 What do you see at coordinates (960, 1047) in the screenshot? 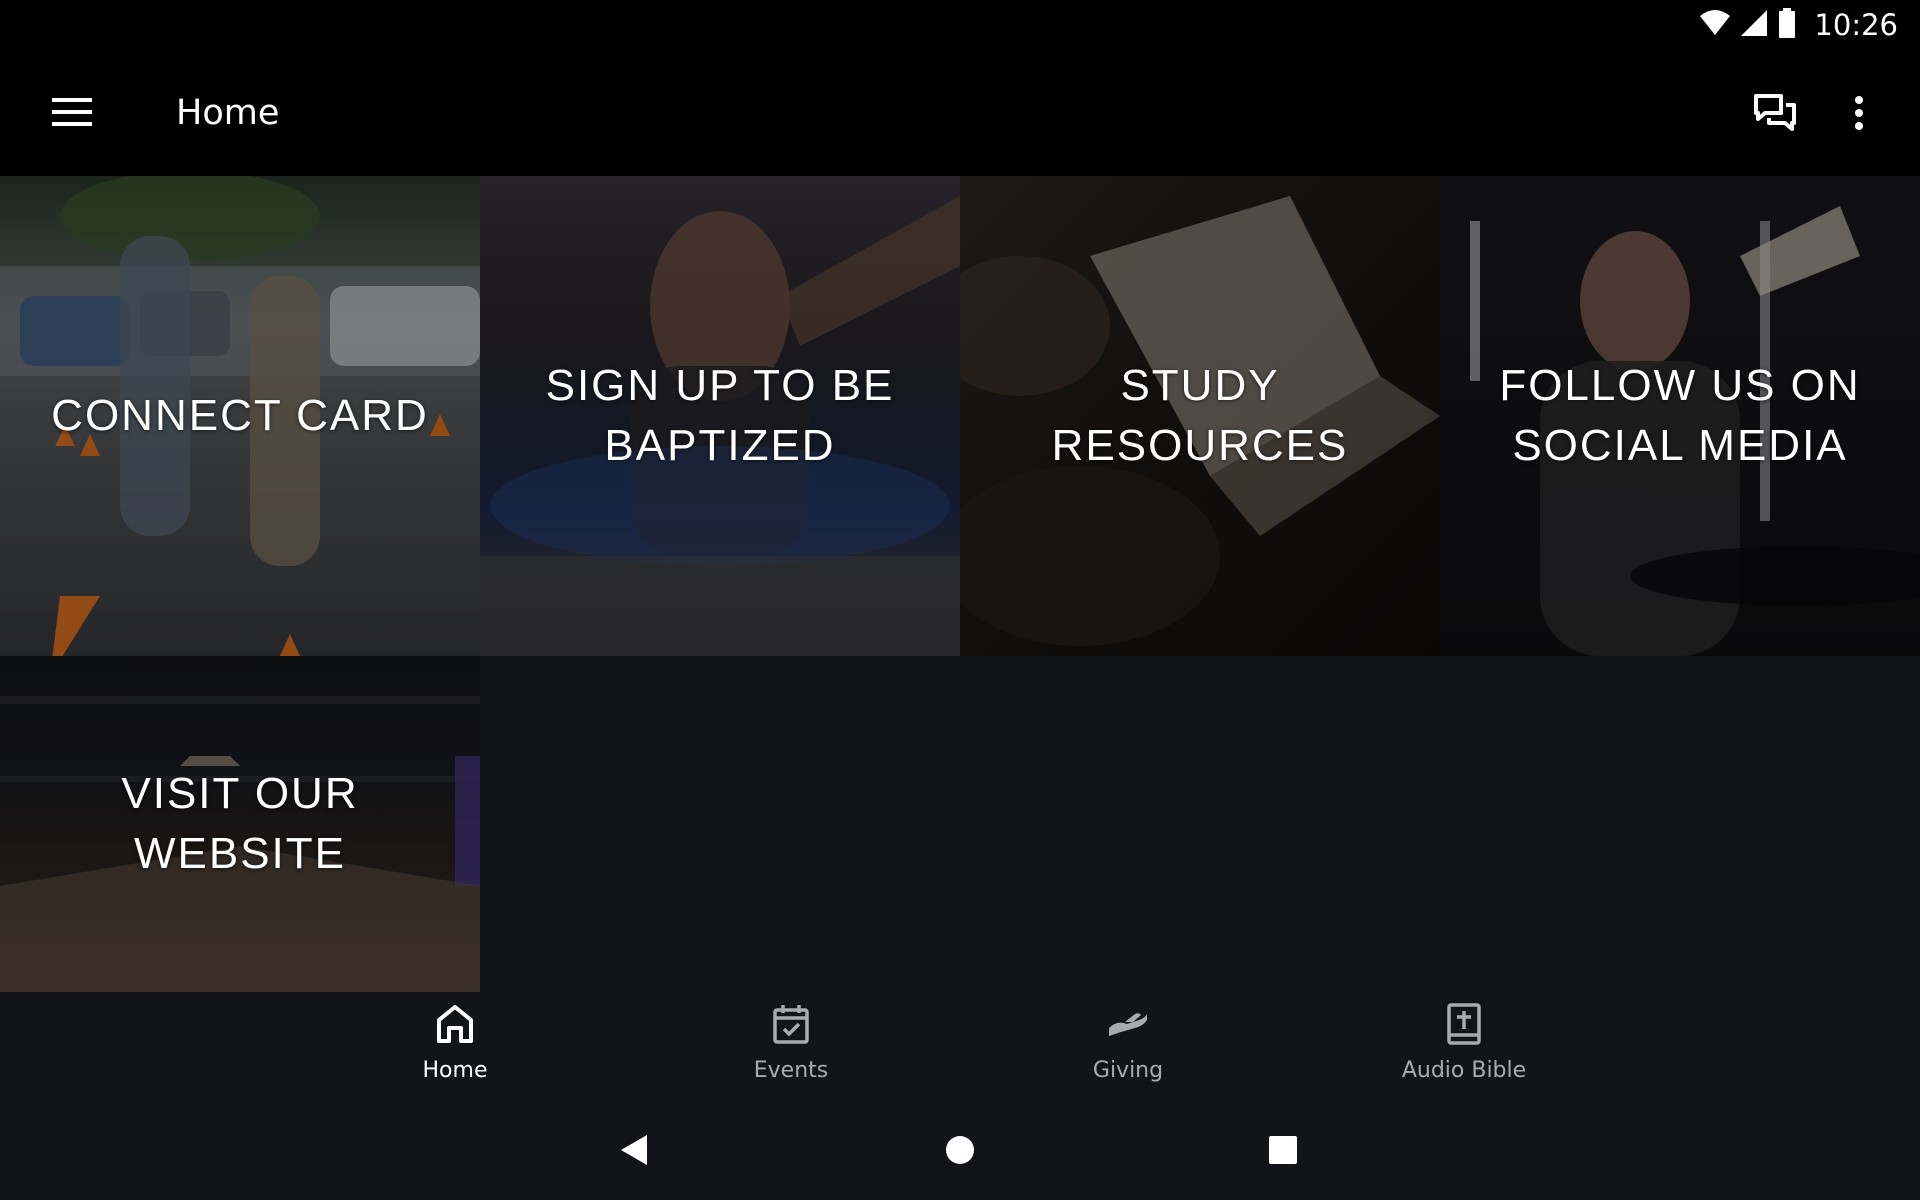
I see `bottom-nav: Home Events Giving Audio Bible` at bounding box center [960, 1047].